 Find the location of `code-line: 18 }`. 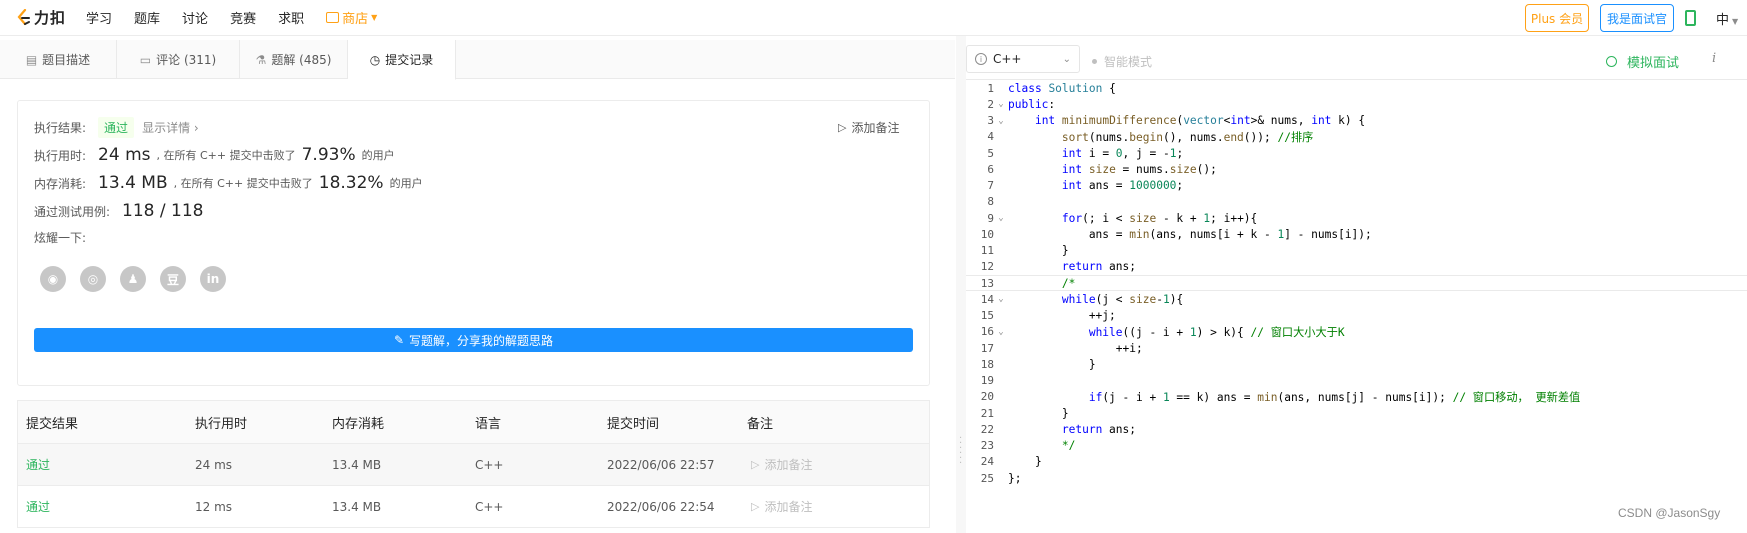

code-line: 18 } is located at coordinates (1356, 364).